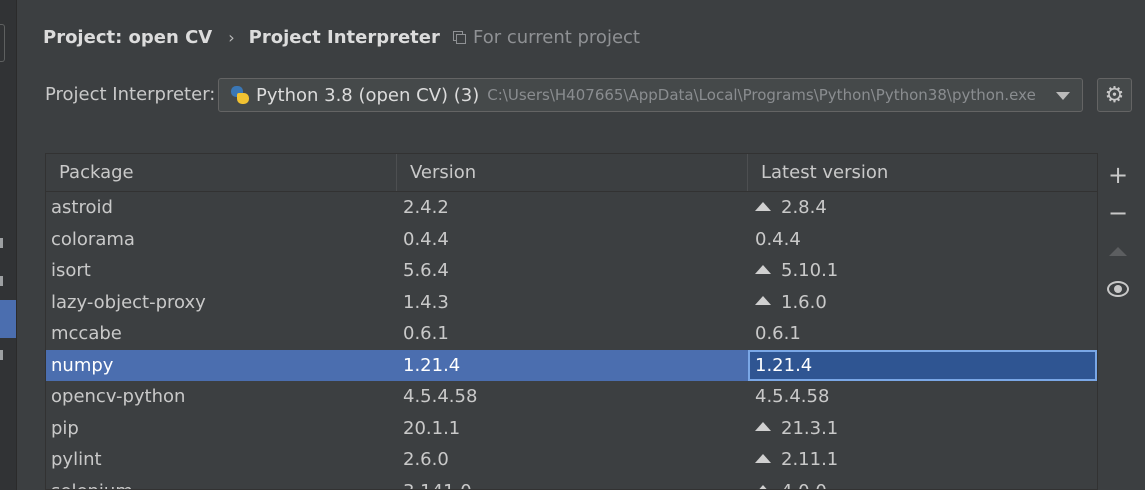  I want to click on package-name-cell: lazy-object-proxy, so click(221, 303).